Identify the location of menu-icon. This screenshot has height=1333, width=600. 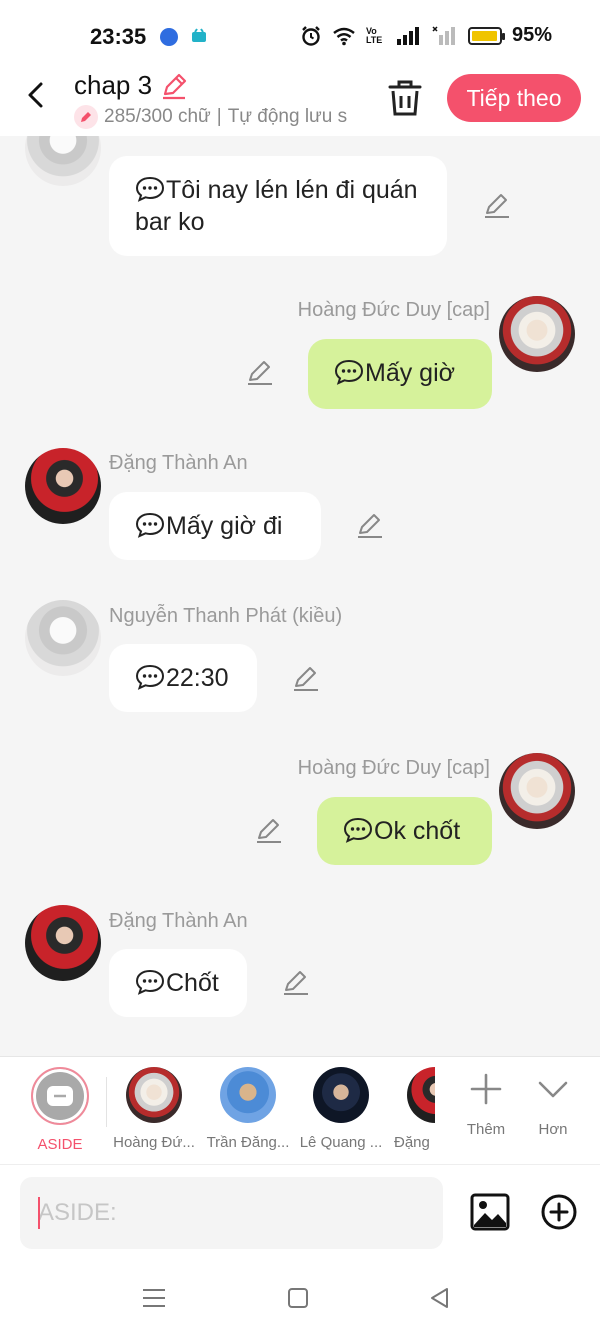
(154, 1298).